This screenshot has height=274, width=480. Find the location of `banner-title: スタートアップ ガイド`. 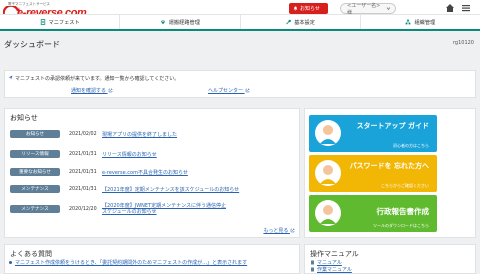

banner-title: スタートアップ ガイド is located at coordinates (392, 126).